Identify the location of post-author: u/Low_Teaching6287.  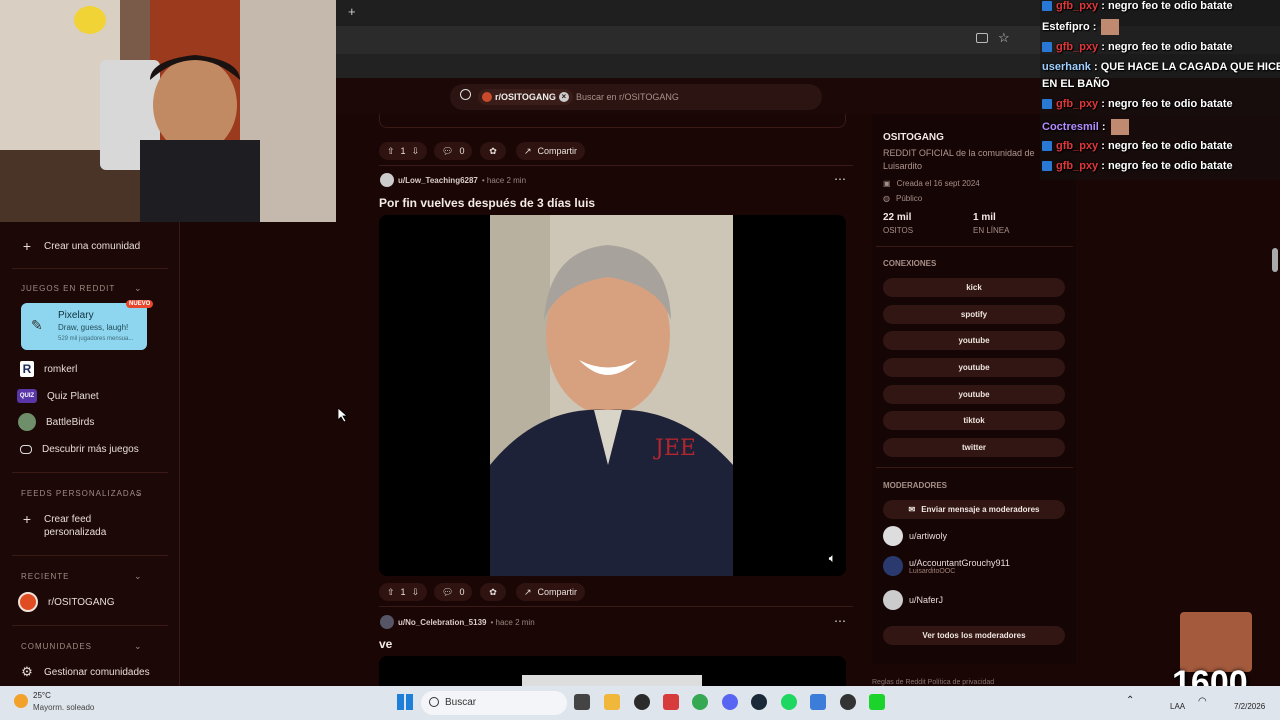
(438, 180).